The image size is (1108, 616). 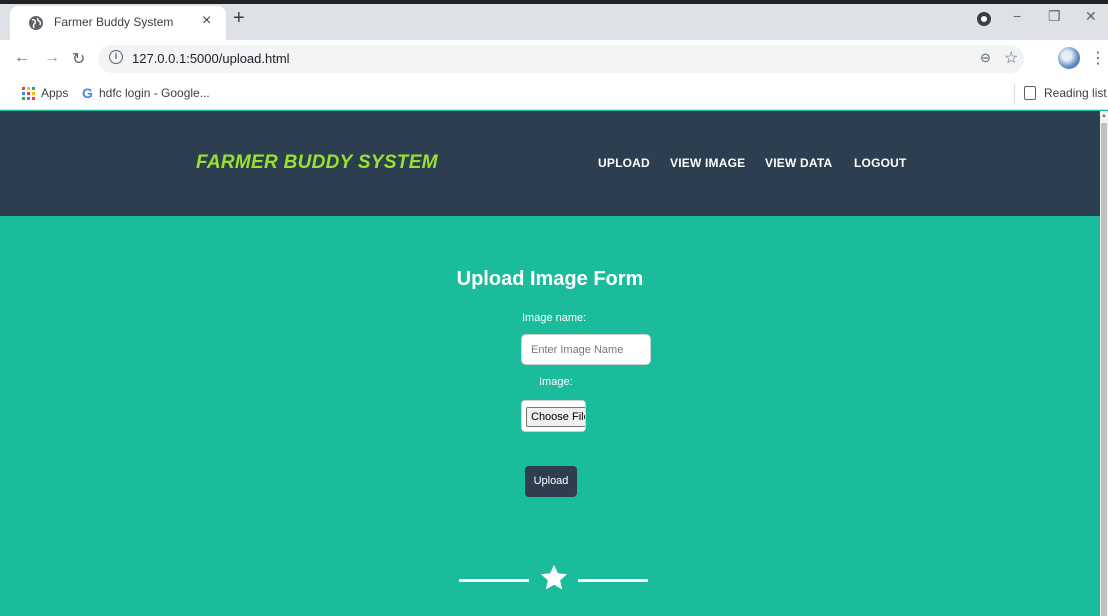 I want to click on upload-button: Upload, so click(x=551, y=481).